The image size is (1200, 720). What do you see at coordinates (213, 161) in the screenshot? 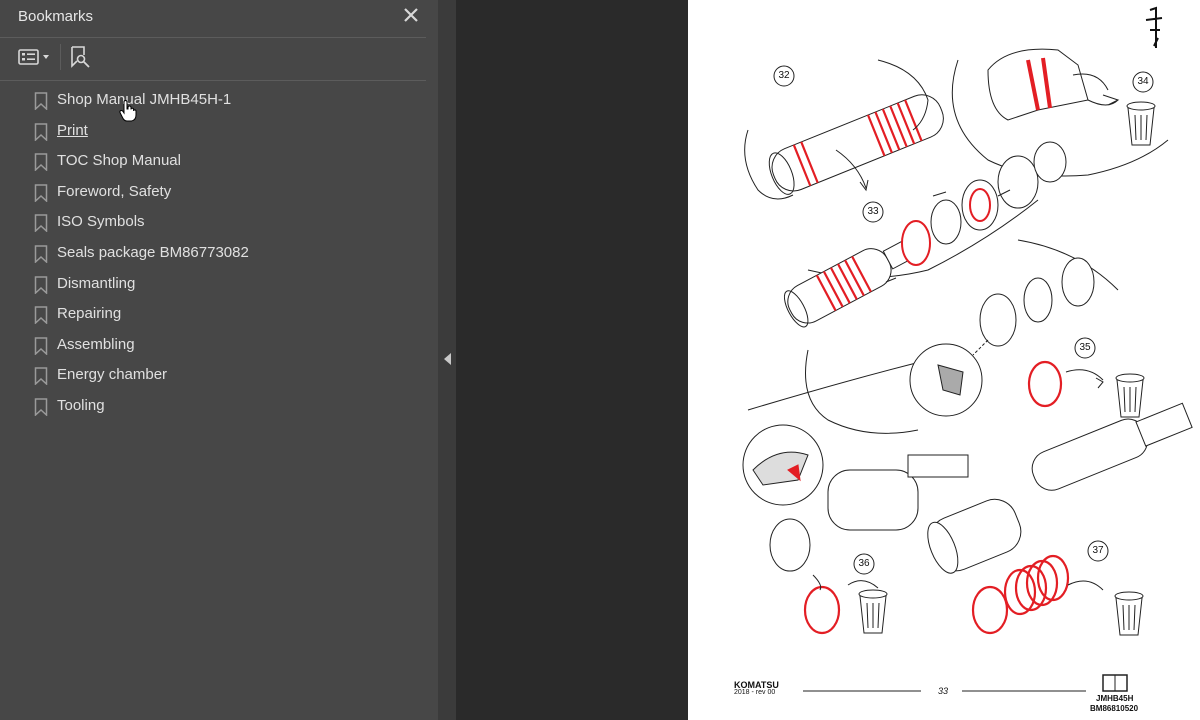
I see `bookmark-item: TOC Shop Manual` at bounding box center [213, 161].